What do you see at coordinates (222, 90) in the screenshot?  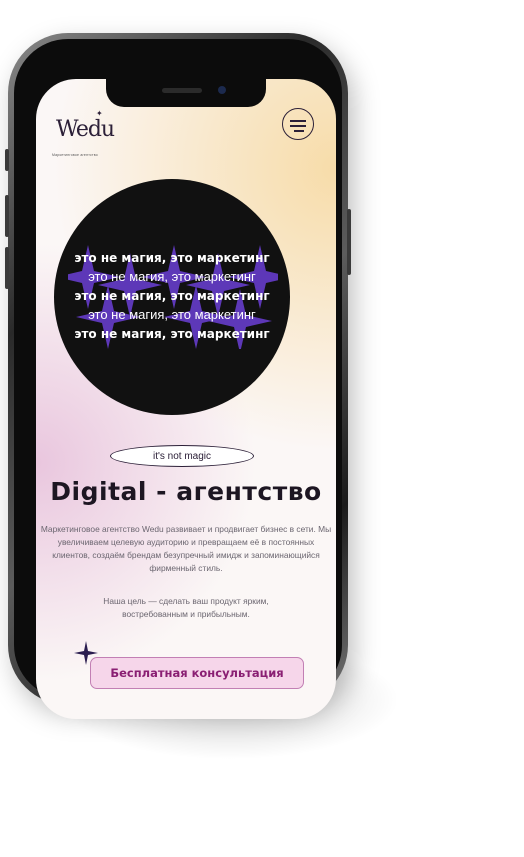 I see `camera-icon` at bounding box center [222, 90].